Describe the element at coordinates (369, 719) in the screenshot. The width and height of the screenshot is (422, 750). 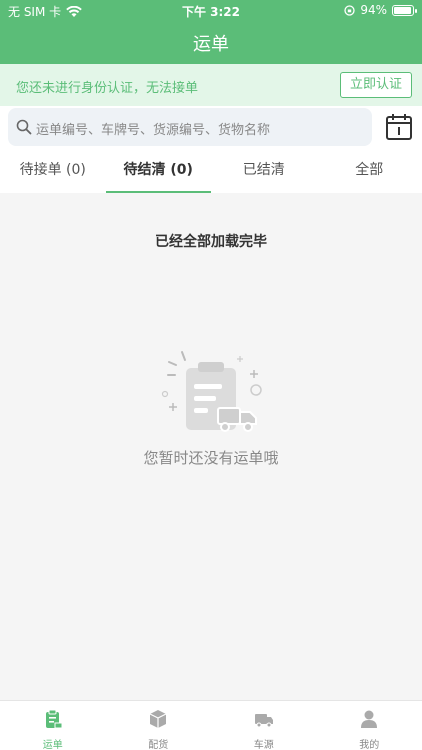
I see `user-icon` at that location.